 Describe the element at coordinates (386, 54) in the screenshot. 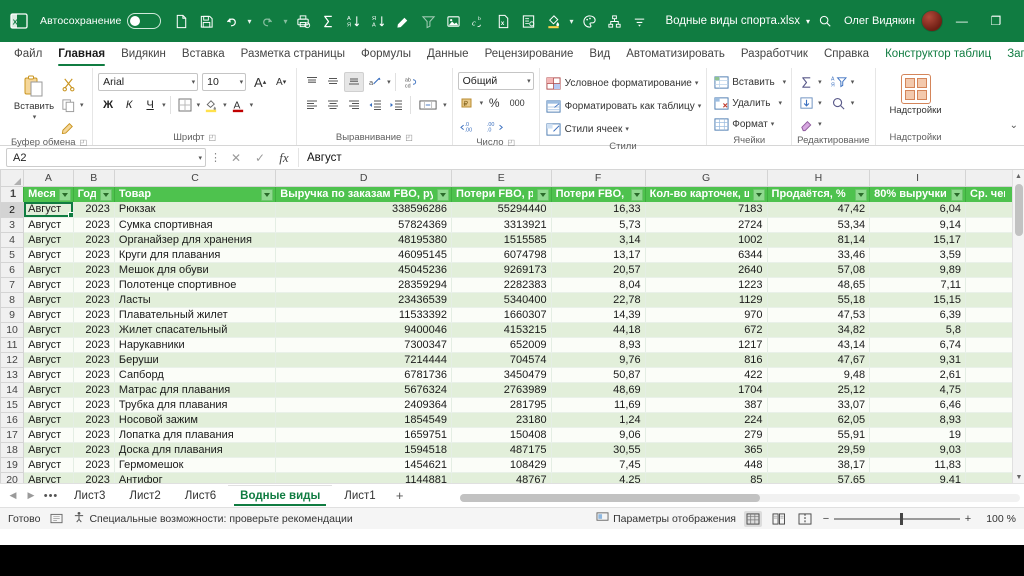

I see `tab-formulas: Формулы` at that location.